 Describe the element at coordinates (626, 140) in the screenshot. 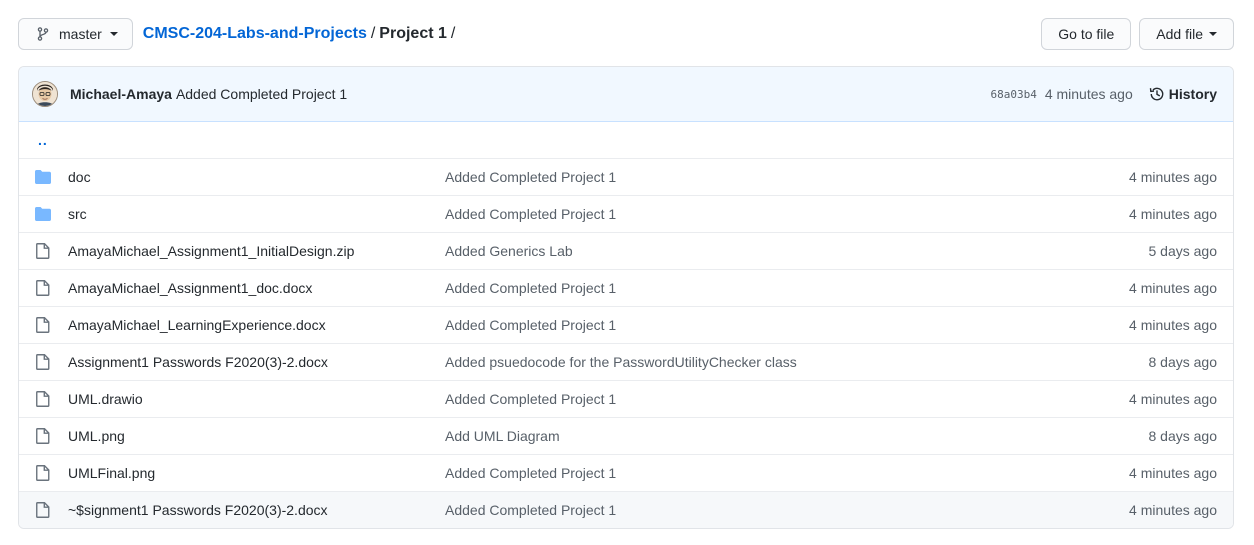

I see `parent-directory-row: ..` at that location.